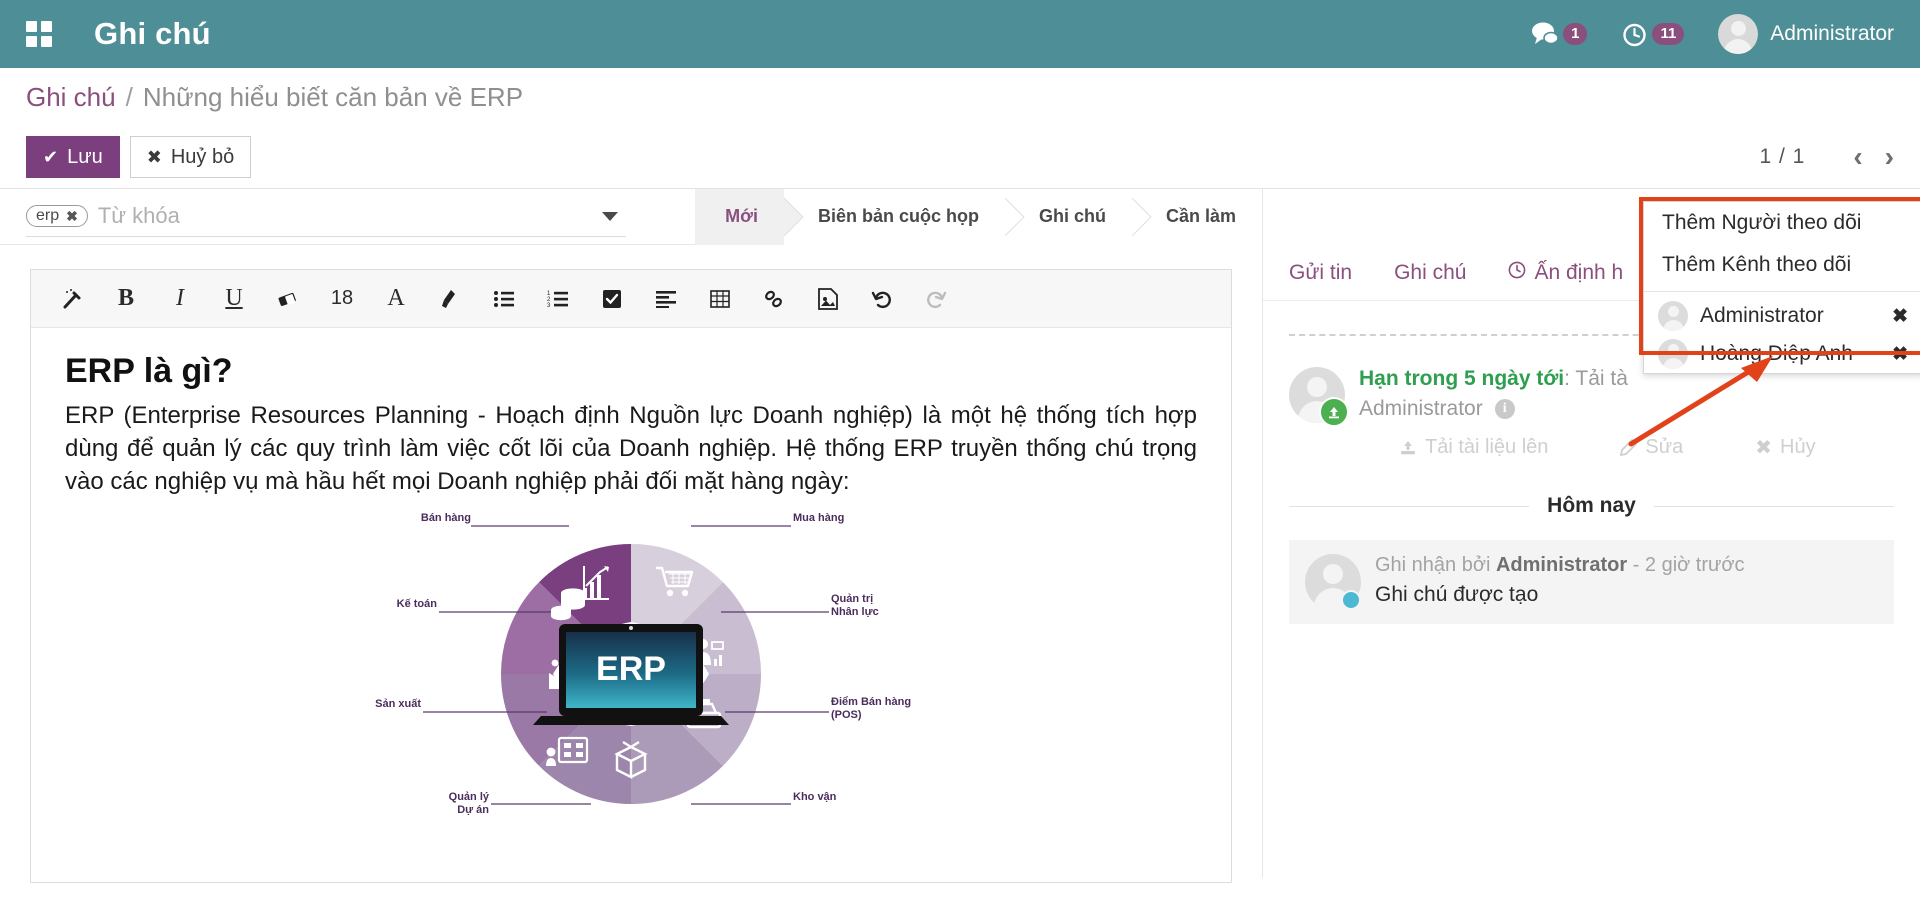  What do you see at coordinates (1351, 600) in the screenshot?
I see `presence-indicator` at bounding box center [1351, 600].